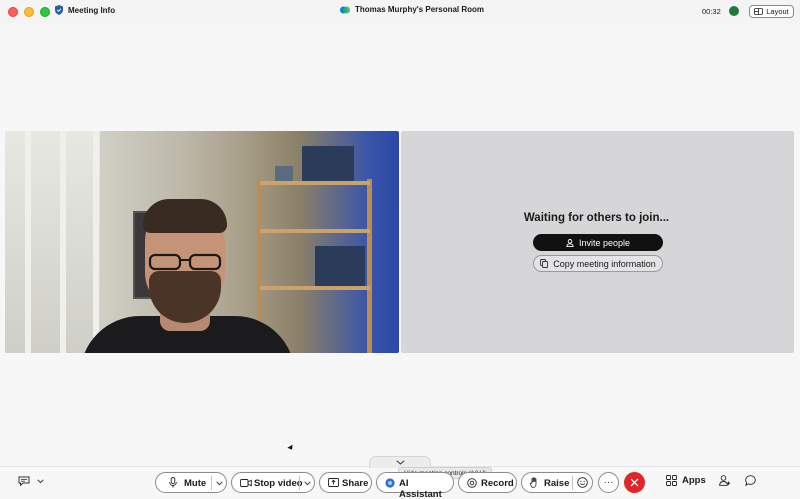  What do you see at coordinates (246, 483) in the screenshot?
I see `camera-icon` at bounding box center [246, 483].